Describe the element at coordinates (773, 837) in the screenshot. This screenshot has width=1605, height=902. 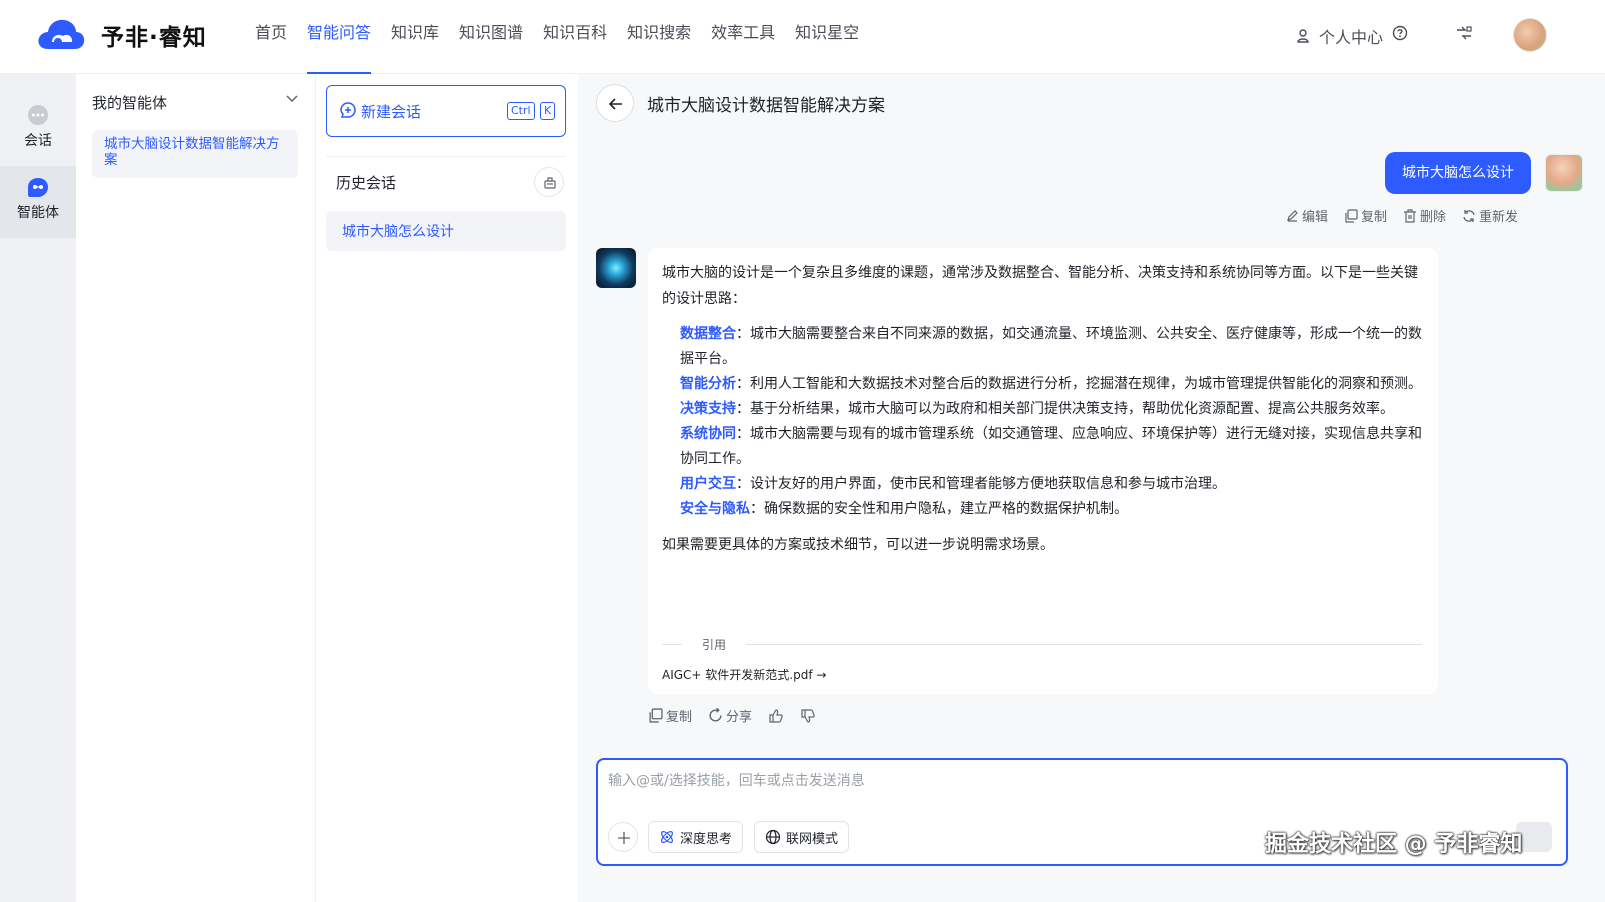
I see `globe-icon` at that location.